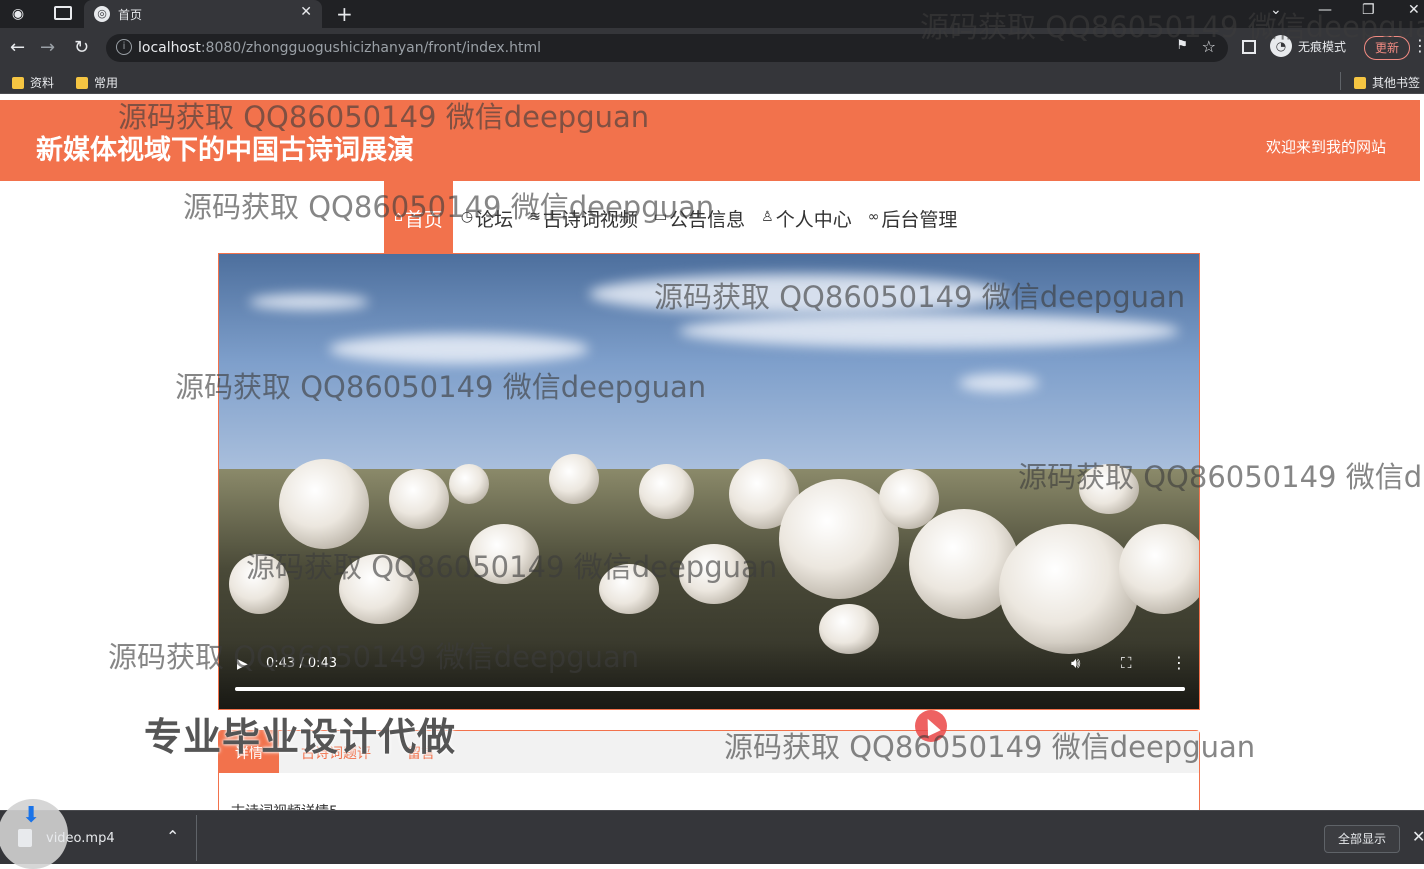  I want to click on nav-label: 公告信息, so click(707, 220).